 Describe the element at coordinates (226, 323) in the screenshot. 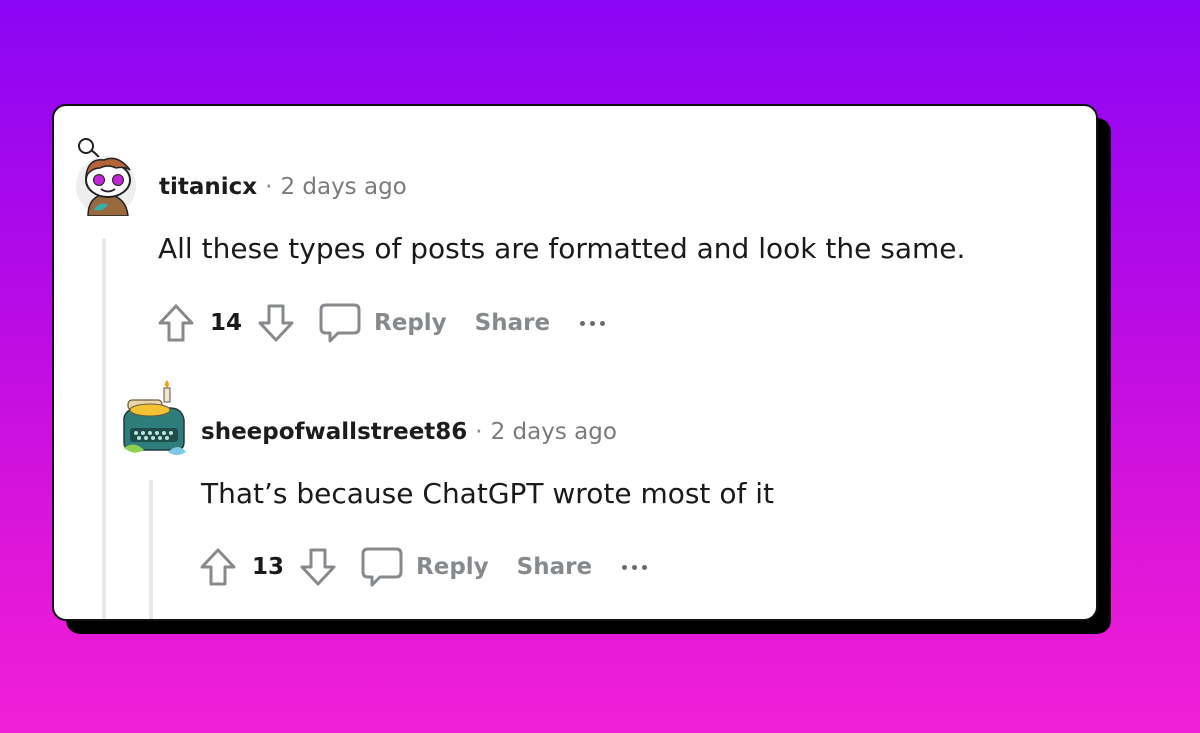

I see `vote-score: 14` at that location.